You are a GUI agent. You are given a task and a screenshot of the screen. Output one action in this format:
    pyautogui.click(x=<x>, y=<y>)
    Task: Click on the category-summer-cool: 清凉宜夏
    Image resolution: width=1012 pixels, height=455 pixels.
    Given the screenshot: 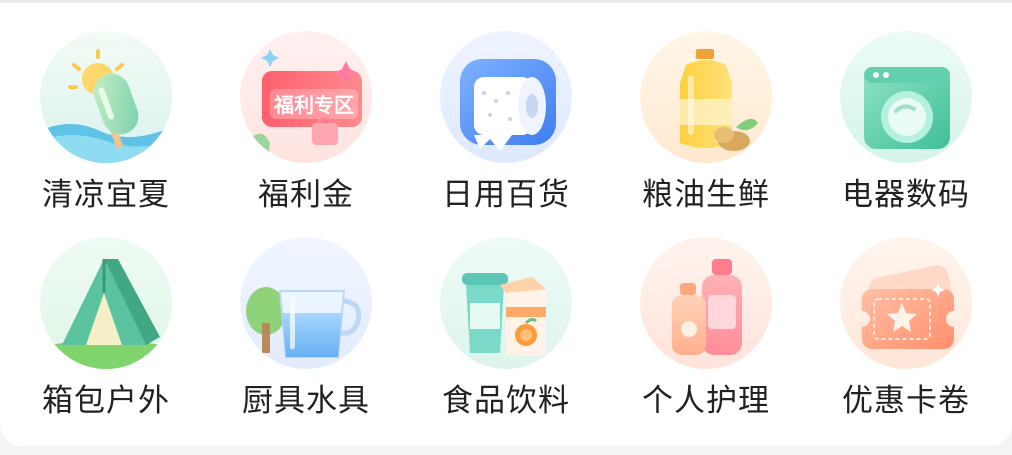 What is the action you would take?
    pyautogui.click(x=106, y=134)
    